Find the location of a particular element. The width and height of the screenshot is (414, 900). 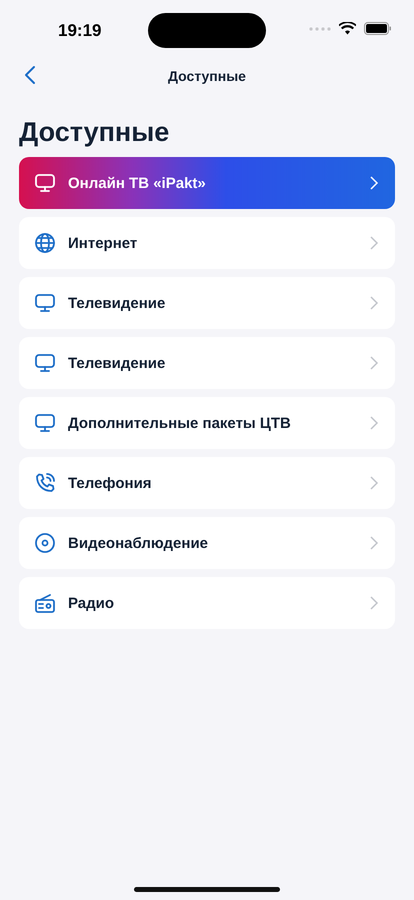

nav-title: Доступные is located at coordinates (207, 76).